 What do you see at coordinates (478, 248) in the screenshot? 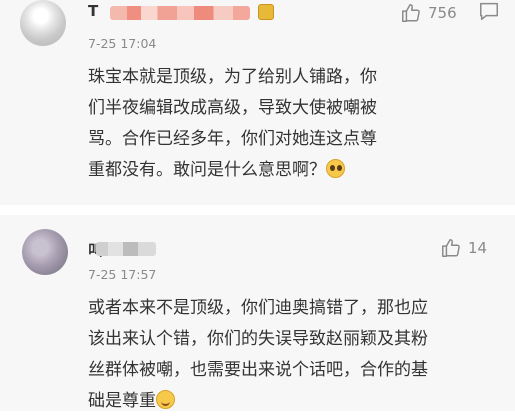
I see `like-count: 14` at bounding box center [478, 248].